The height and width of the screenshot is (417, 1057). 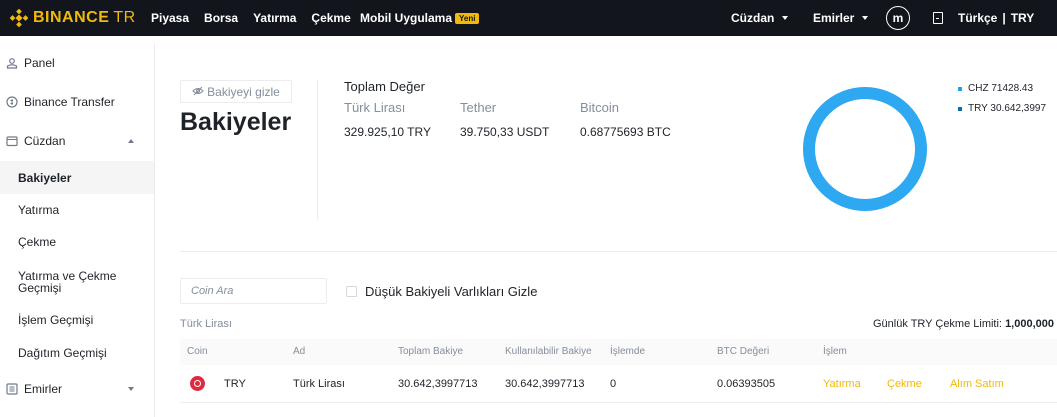 What do you see at coordinates (406, 18) in the screenshot?
I see `mobile-app-label: Mobil Uygulama` at bounding box center [406, 18].